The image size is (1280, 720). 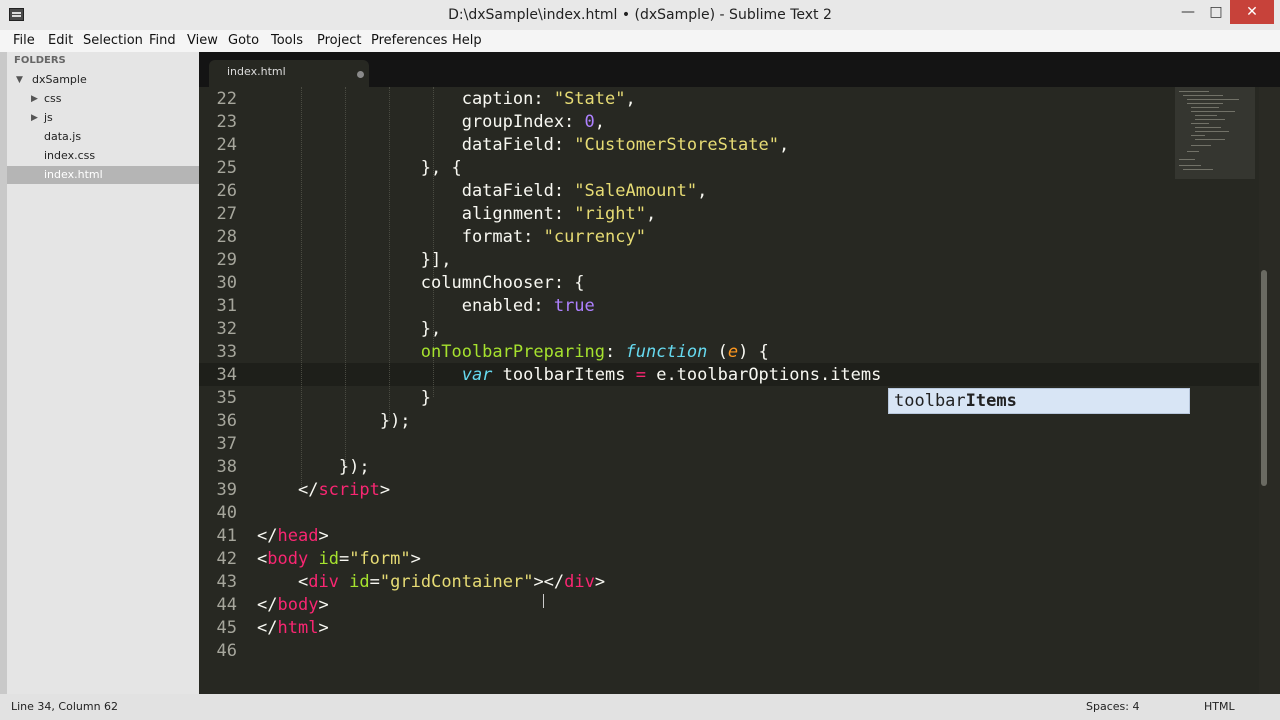 I want to click on code-line: ________________}],, so click(x=436, y=260).